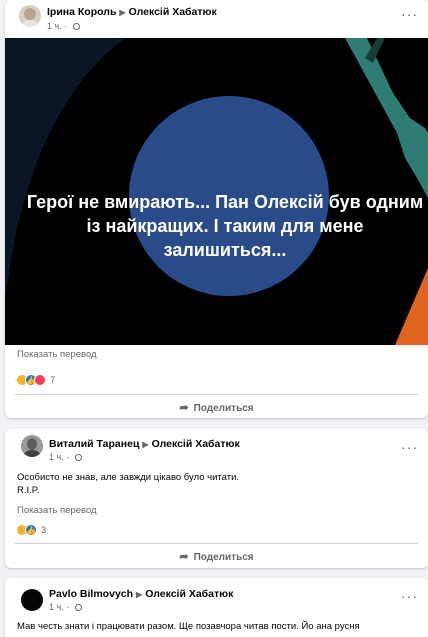  Describe the element at coordinates (53, 380) in the screenshot. I see `reaction-count: 7` at that location.